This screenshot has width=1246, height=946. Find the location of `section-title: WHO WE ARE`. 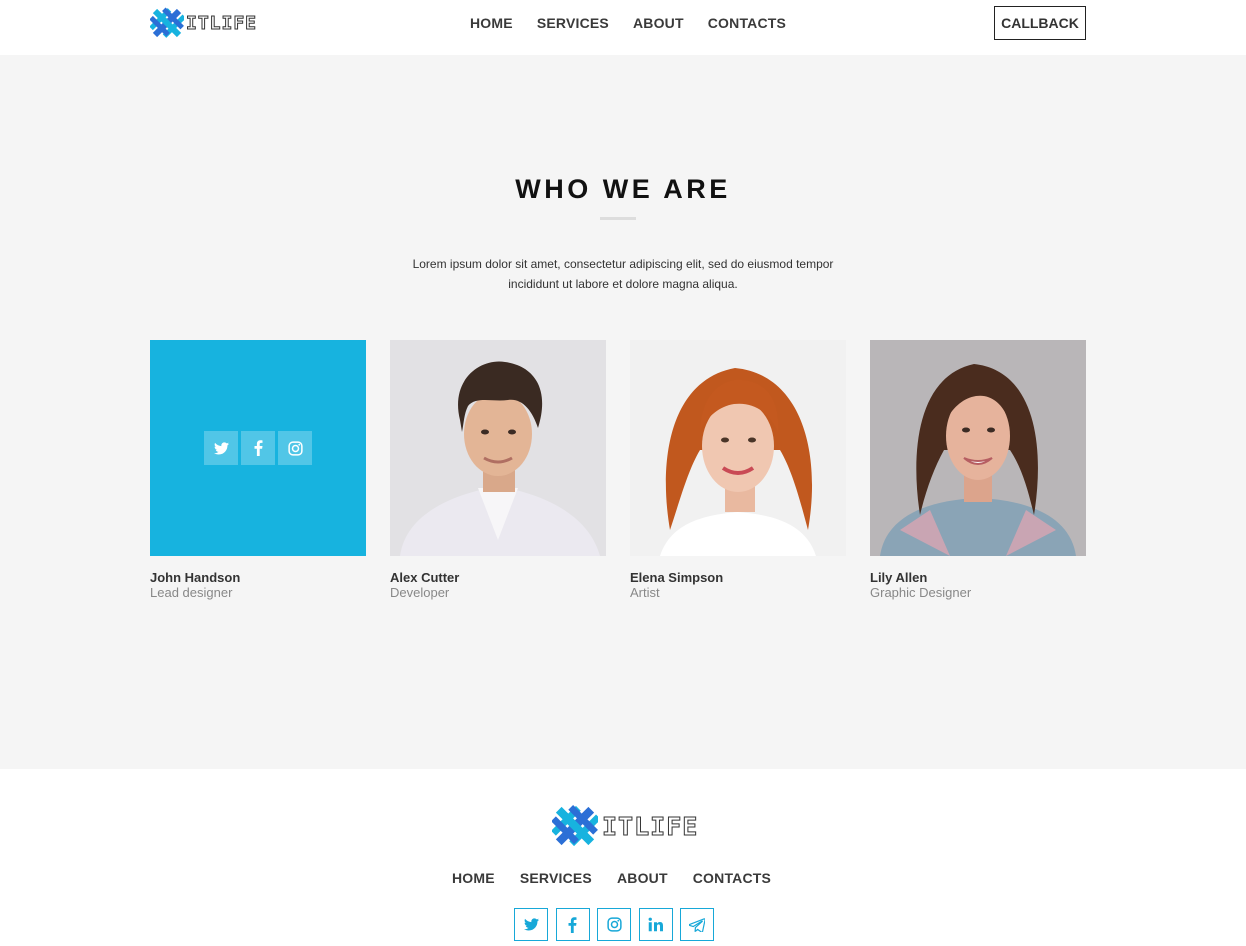

section-title: WHO WE ARE is located at coordinates (623, 189).